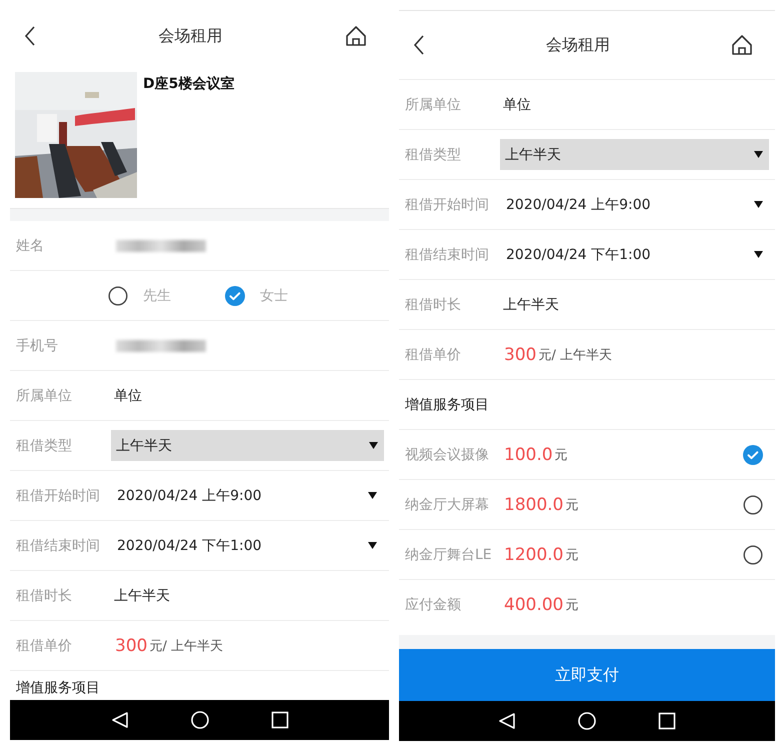 This screenshot has width=784, height=750. Describe the element at coordinates (37, 345) in the screenshot. I see `field-label: 手机号` at that location.